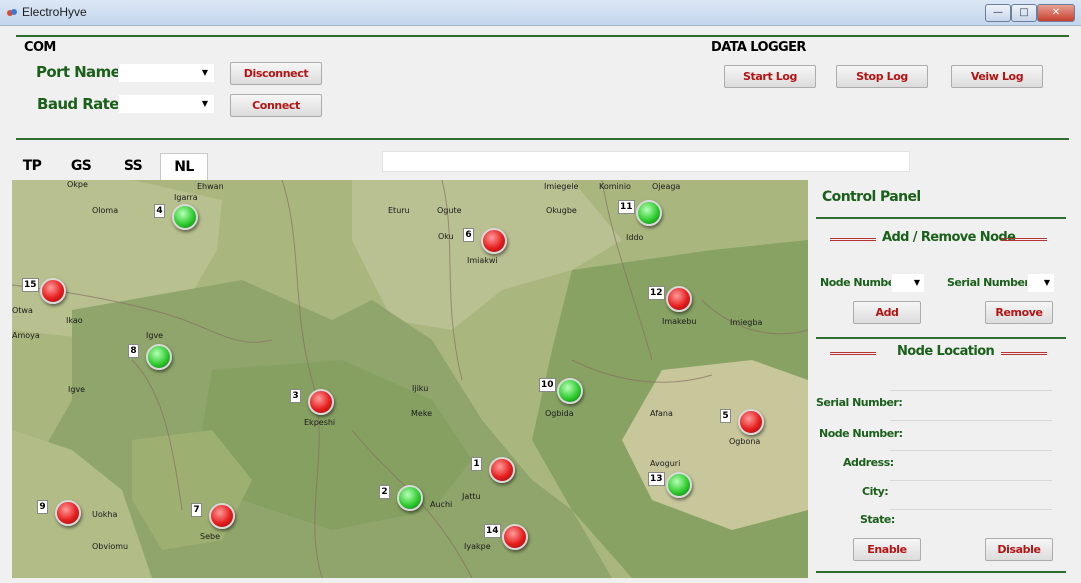 Image resolution: width=1081 pixels, height=583 pixels. I want to click on status-field, so click(646, 161).